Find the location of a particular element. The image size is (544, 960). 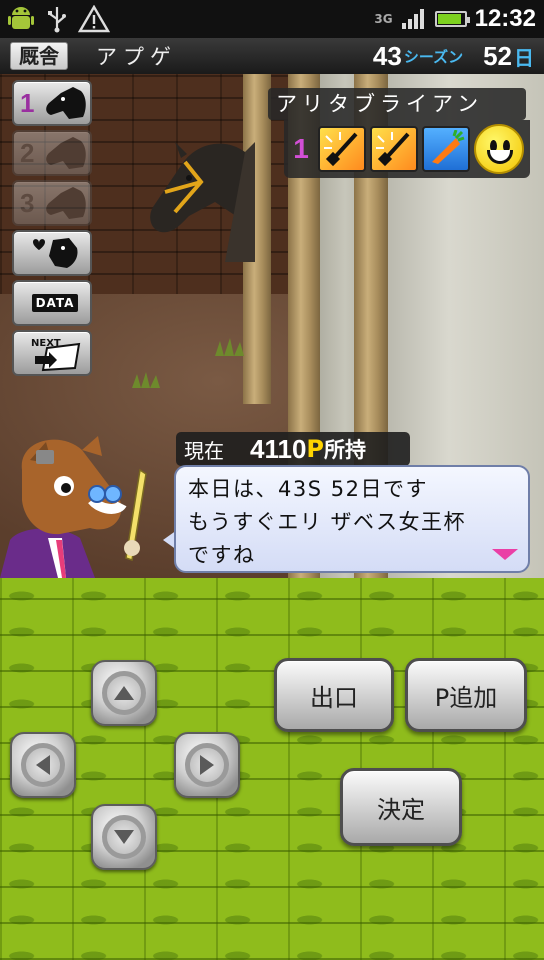

season-number: 43 is located at coordinates (387, 55).